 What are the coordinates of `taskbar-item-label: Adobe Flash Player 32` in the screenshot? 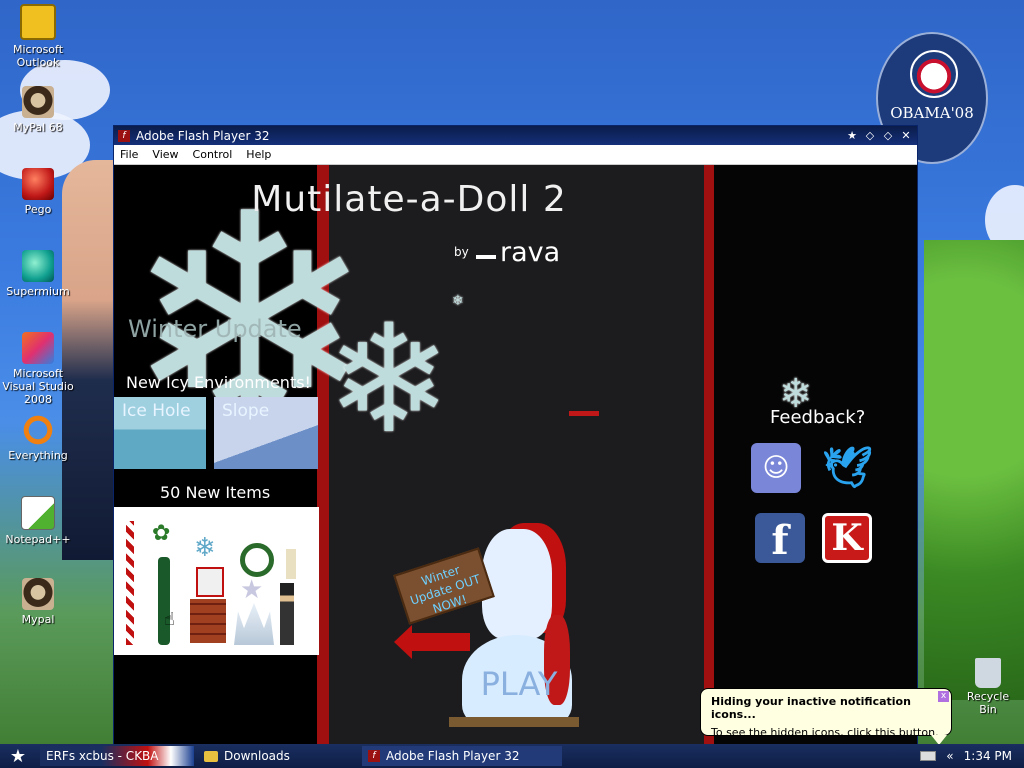 It's located at (453, 756).